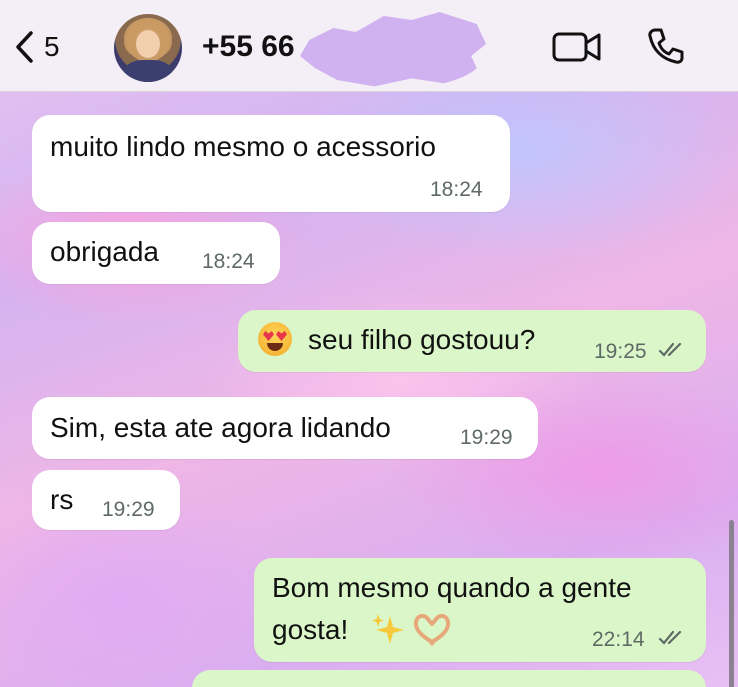 Image resolution: width=738 pixels, height=687 pixels. I want to click on redaction-scribble, so click(393, 49).